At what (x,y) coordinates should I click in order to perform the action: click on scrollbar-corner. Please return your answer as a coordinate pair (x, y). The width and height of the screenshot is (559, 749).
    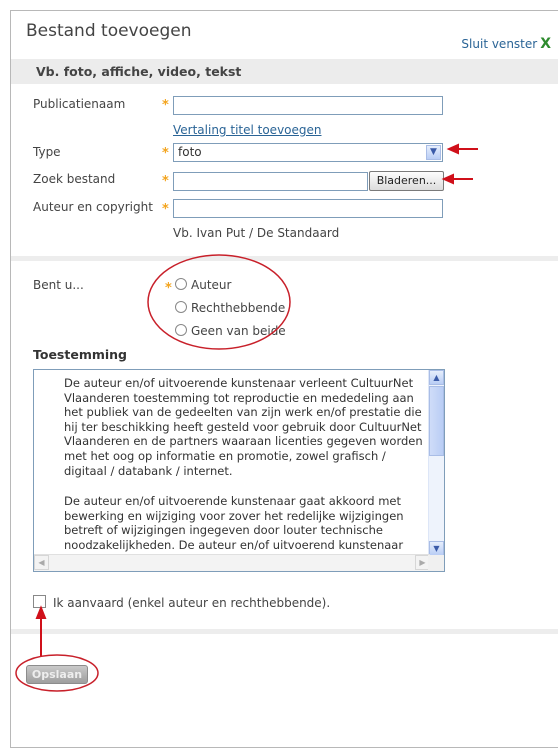
    Looking at the image, I should click on (436, 563).